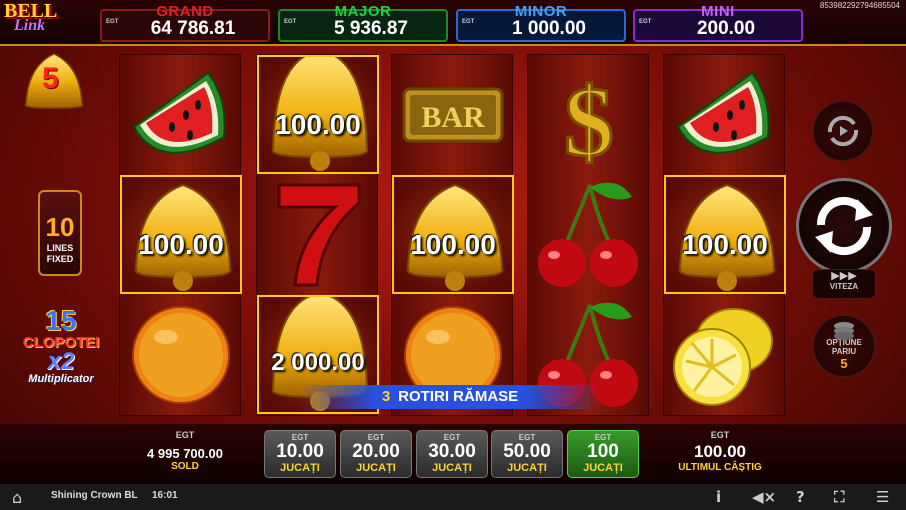  Describe the element at coordinates (453, 497) in the screenshot. I see `footer-bar: ⌂ Shining Crown BL 16:01 i ◀× ? ⛶ ☰` at that location.